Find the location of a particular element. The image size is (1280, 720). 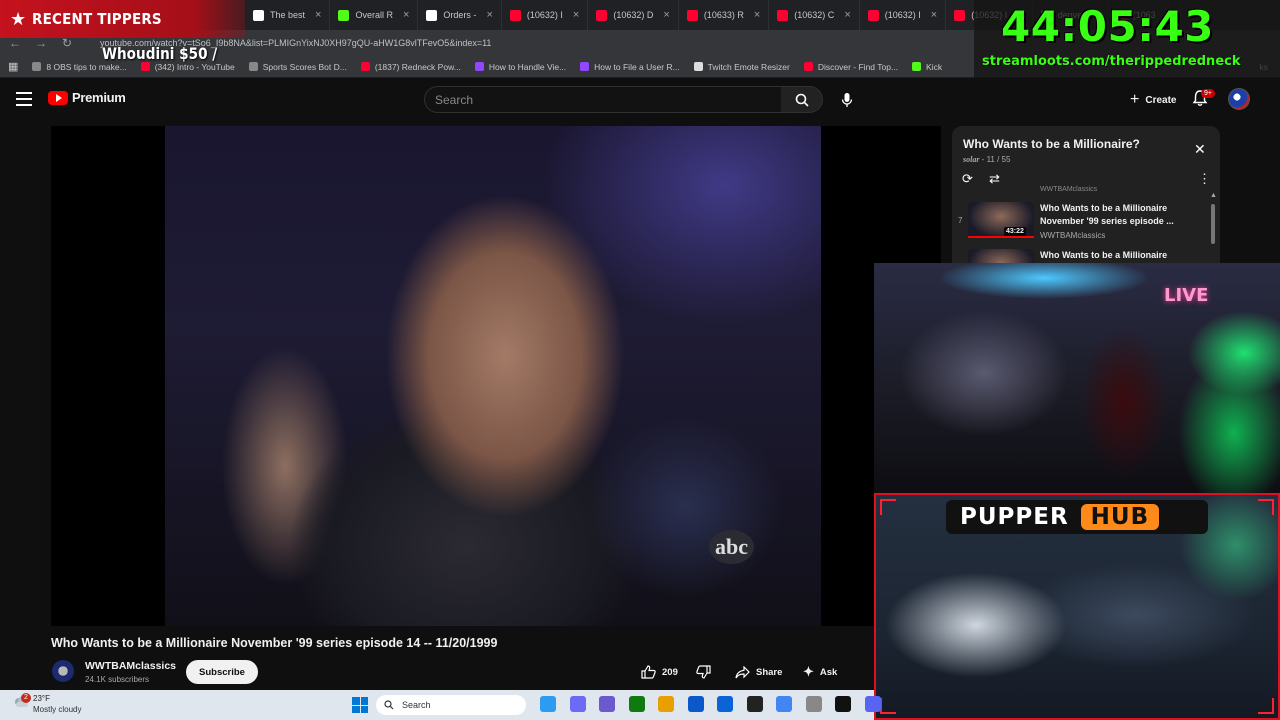

create-button: + Create is located at coordinates (1153, 100).